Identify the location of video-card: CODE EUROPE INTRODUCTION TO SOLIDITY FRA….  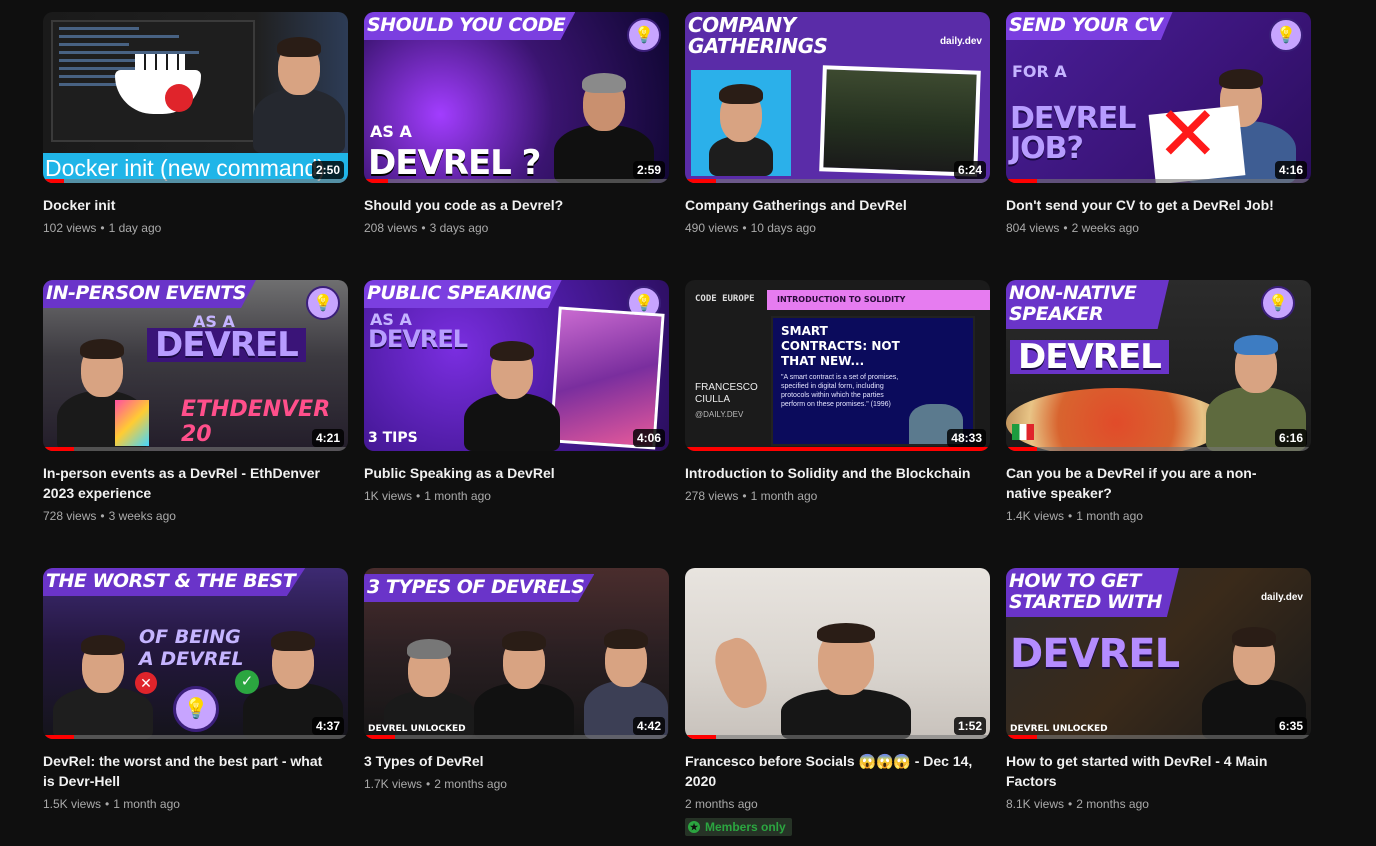
(837, 414).